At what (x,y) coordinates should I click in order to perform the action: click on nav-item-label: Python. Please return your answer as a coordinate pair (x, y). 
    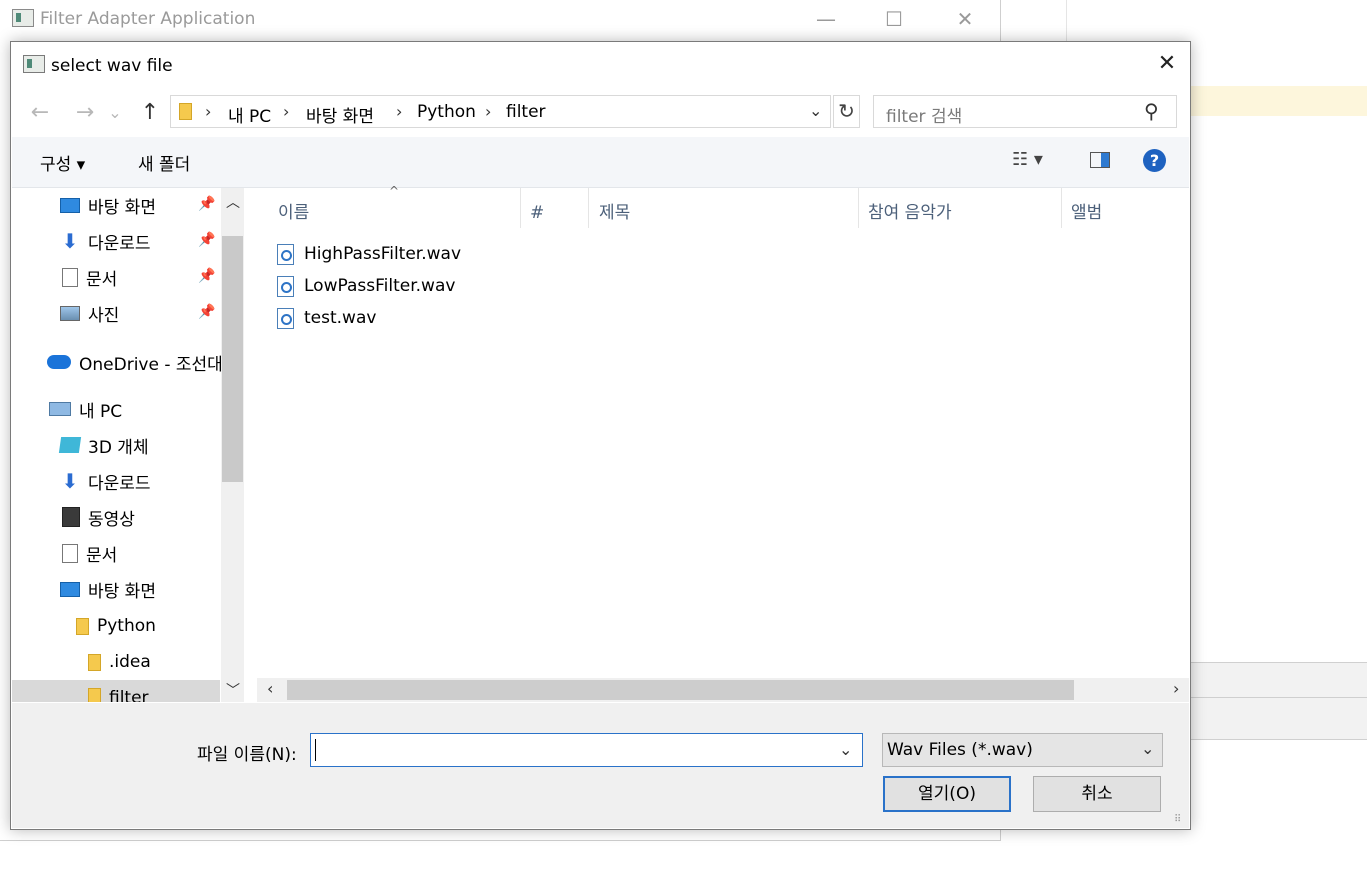
    Looking at the image, I should click on (126, 626).